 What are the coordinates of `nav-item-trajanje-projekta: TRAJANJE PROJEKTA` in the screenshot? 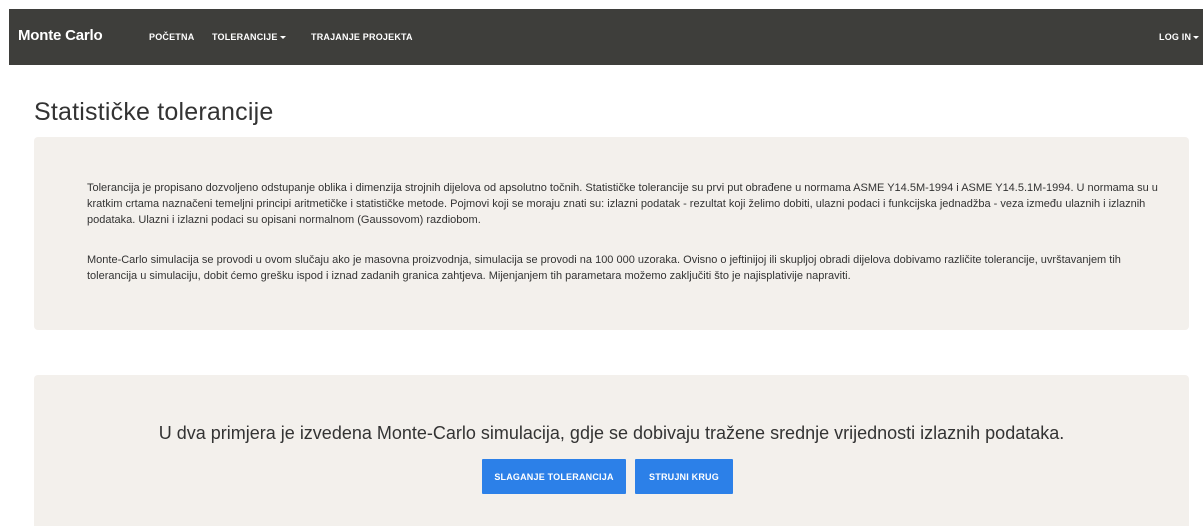 It's located at (362, 37).